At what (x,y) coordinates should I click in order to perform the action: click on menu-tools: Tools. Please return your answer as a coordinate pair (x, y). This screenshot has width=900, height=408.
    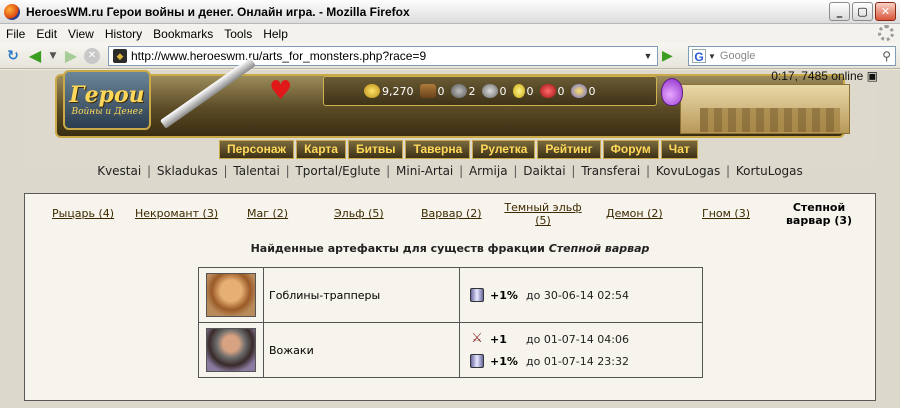
    Looking at the image, I should click on (239, 34).